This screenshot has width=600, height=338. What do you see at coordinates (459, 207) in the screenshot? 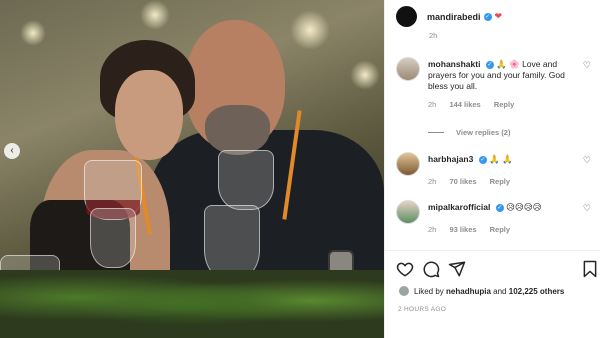
I see `comment-username: mipalkarofficial` at bounding box center [459, 207].